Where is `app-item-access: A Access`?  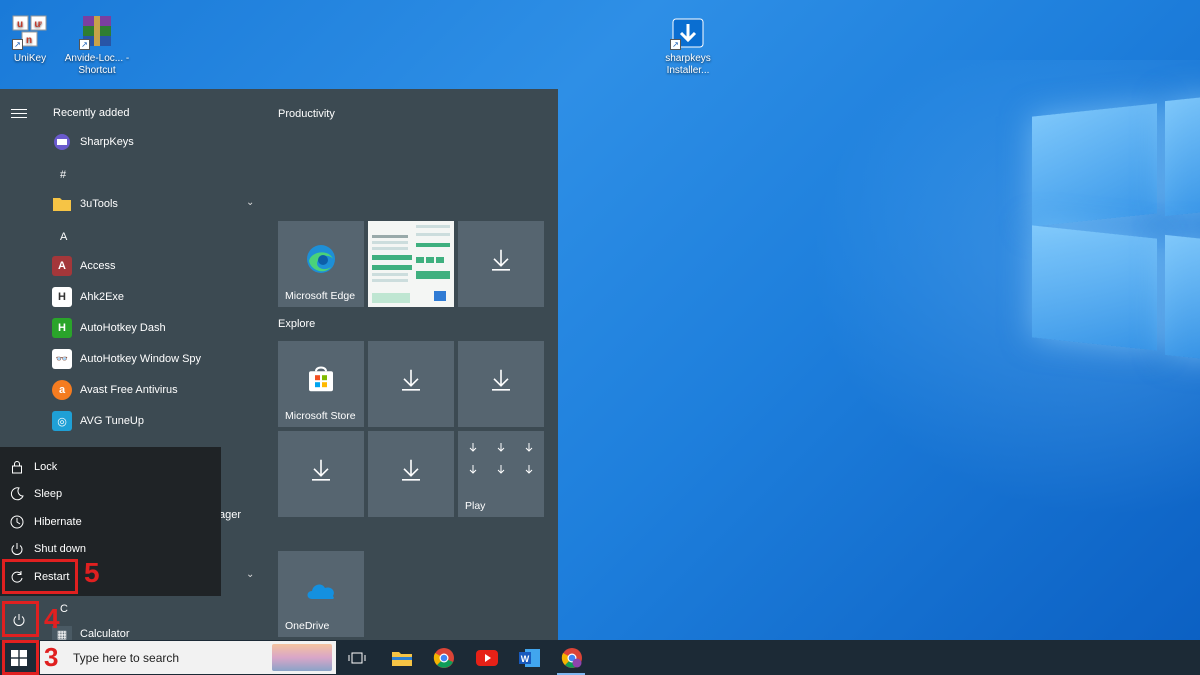
app-item-access: A Access is located at coordinates (157, 266).